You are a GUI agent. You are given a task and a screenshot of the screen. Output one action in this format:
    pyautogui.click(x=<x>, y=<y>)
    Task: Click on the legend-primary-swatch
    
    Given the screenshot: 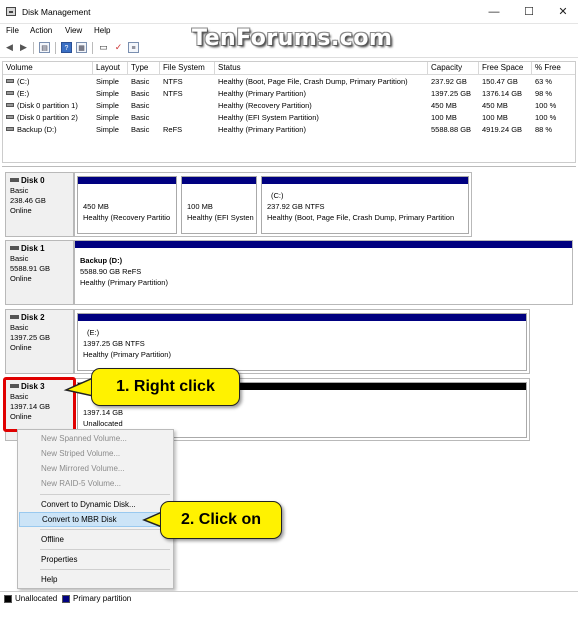 What is the action you would take?
    pyautogui.click(x=66, y=599)
    